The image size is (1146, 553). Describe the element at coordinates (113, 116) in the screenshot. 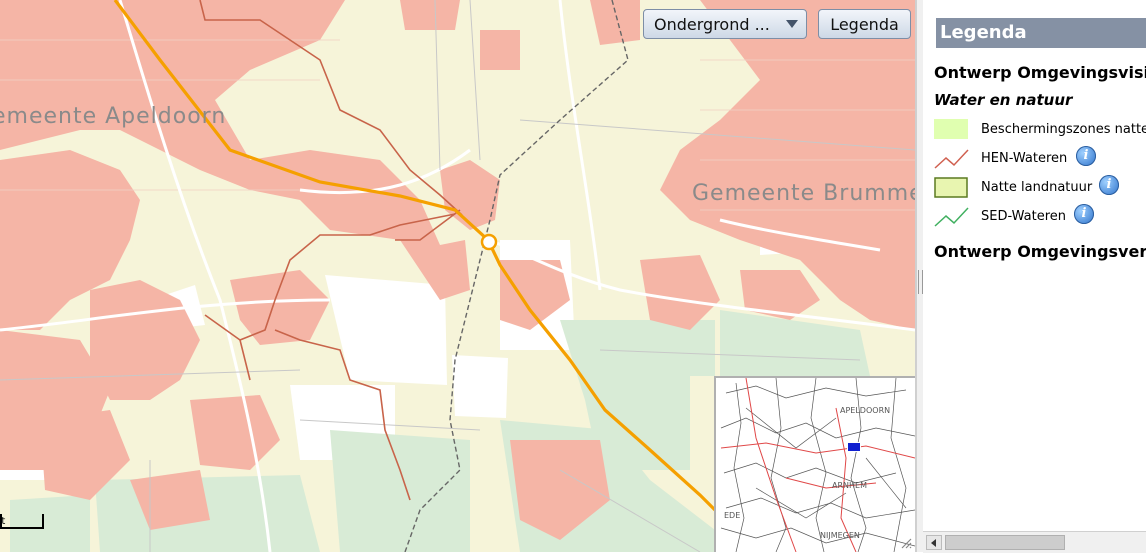

I see `municipality-label-apeldoorn: emeente Apeldoorn` at that location.